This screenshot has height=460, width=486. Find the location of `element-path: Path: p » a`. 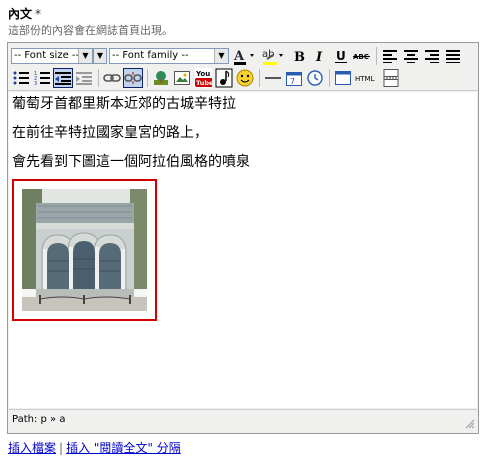

element-path: Path: p » a is located at coordinates (39, 419).